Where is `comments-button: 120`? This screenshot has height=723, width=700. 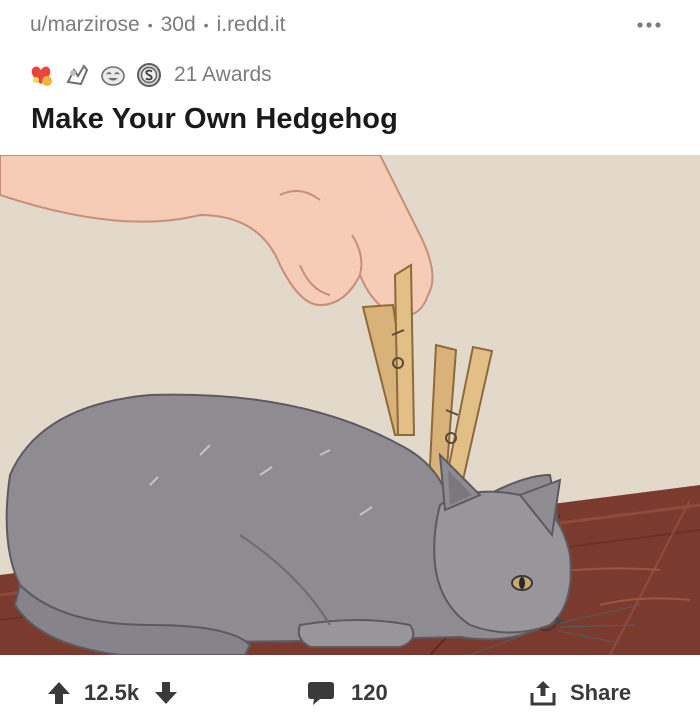 comments-button: 120 is located at coordinates (347, 693).